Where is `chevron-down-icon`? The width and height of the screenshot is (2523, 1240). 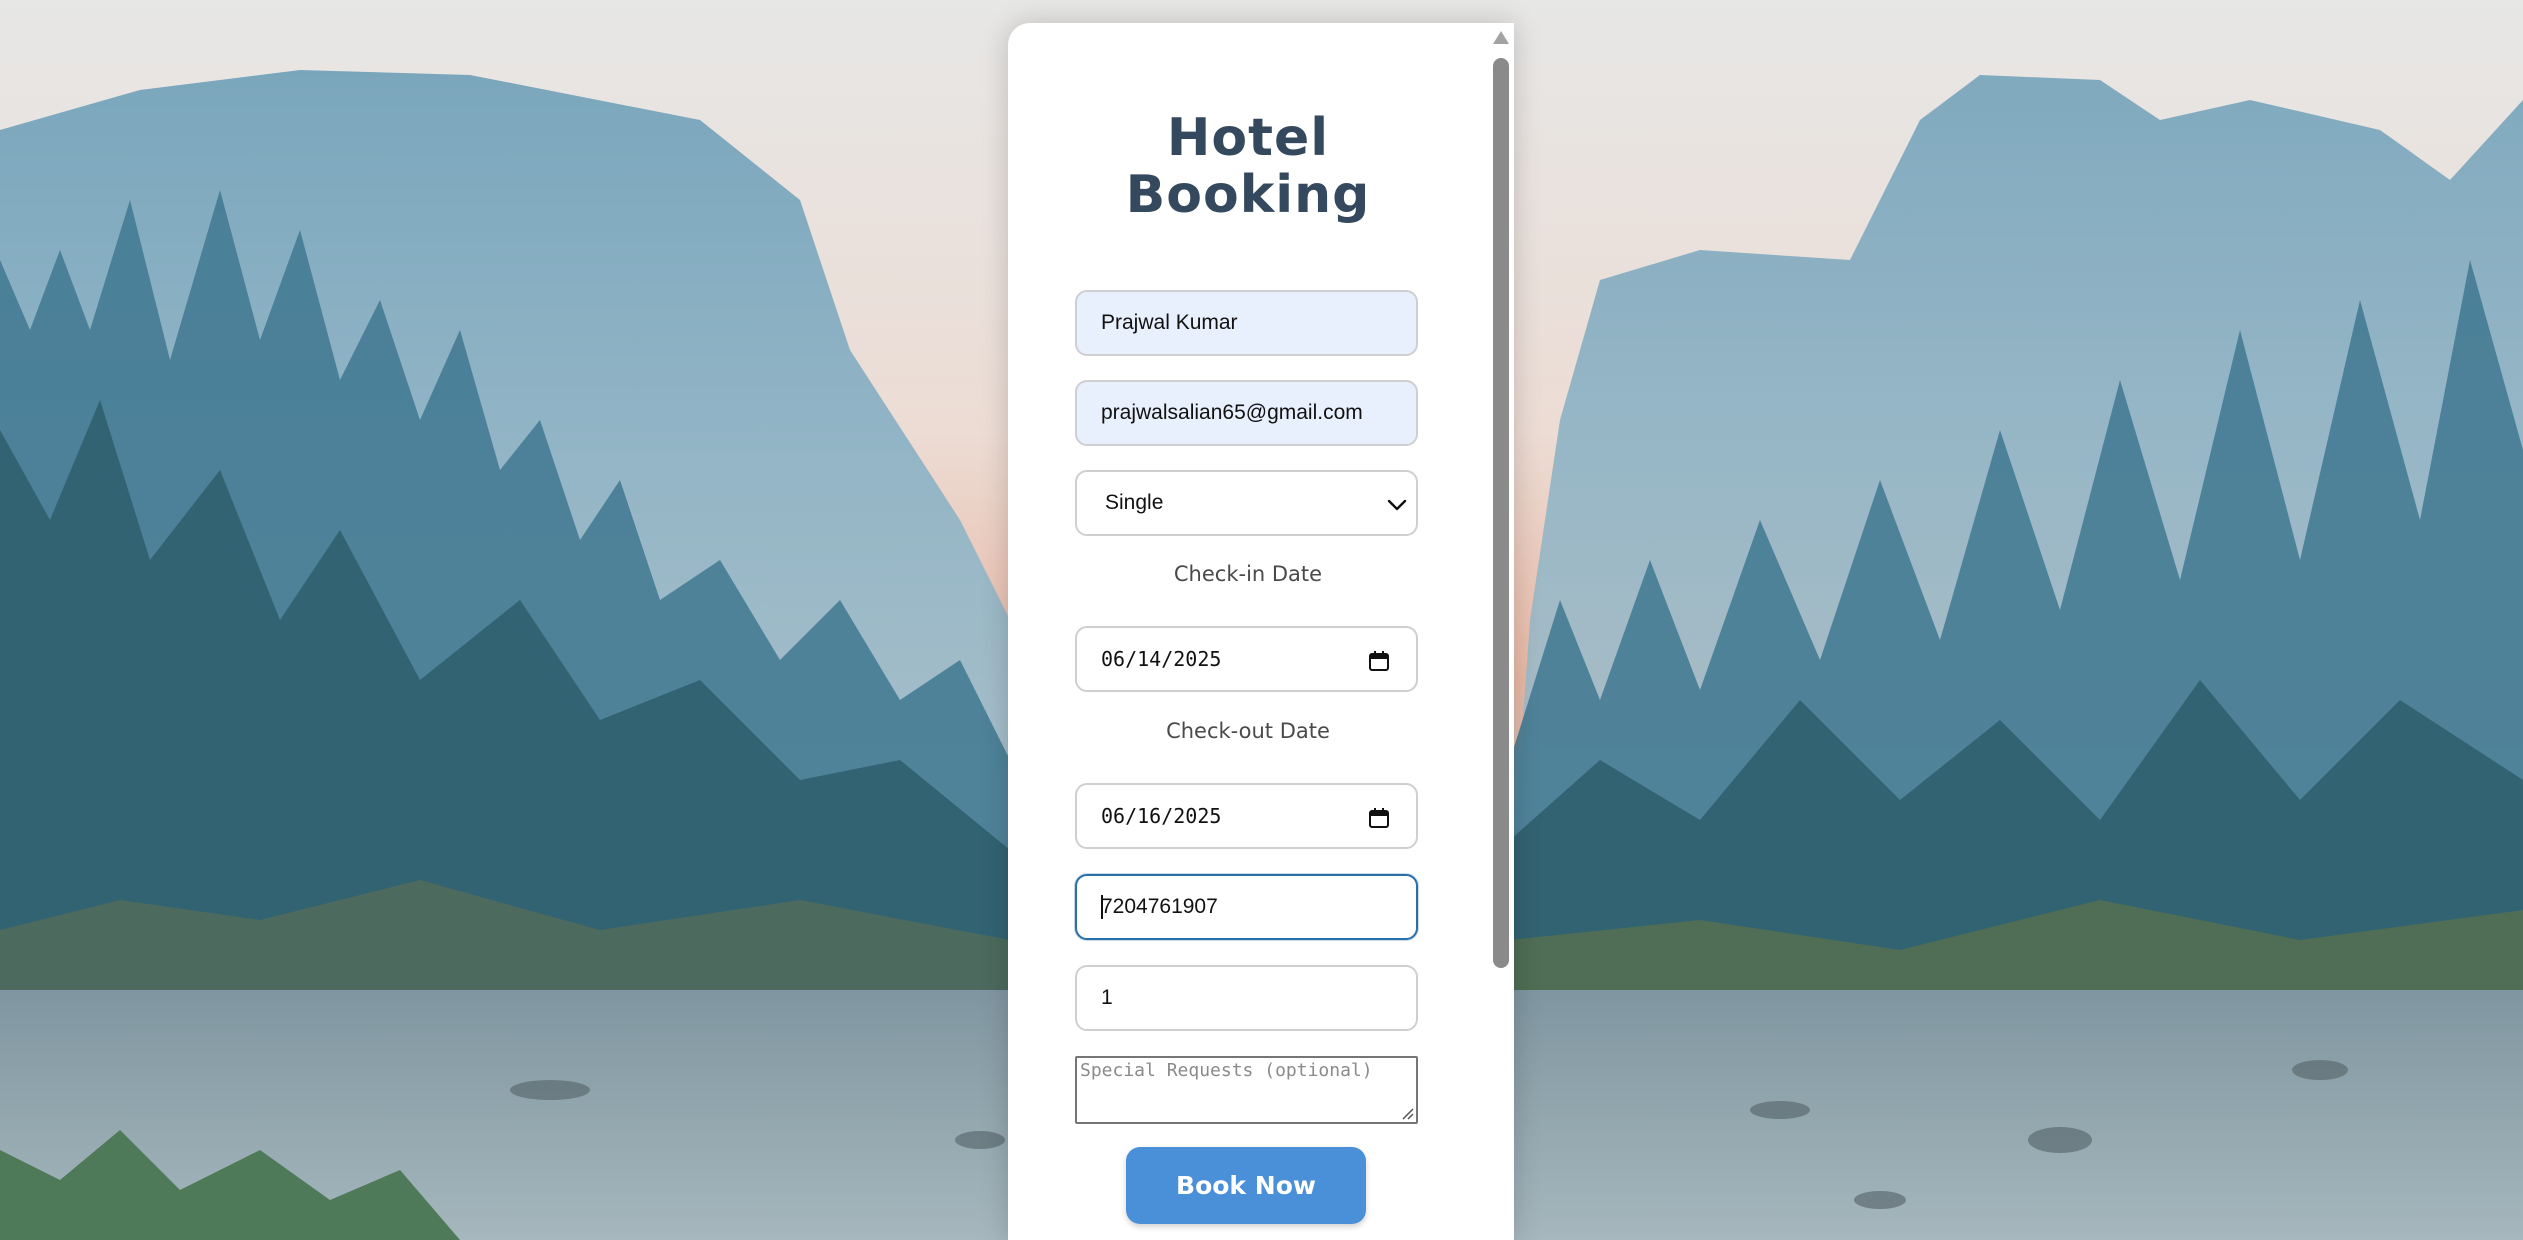 chevron-down-icon is located at coordinates (1397, 505).